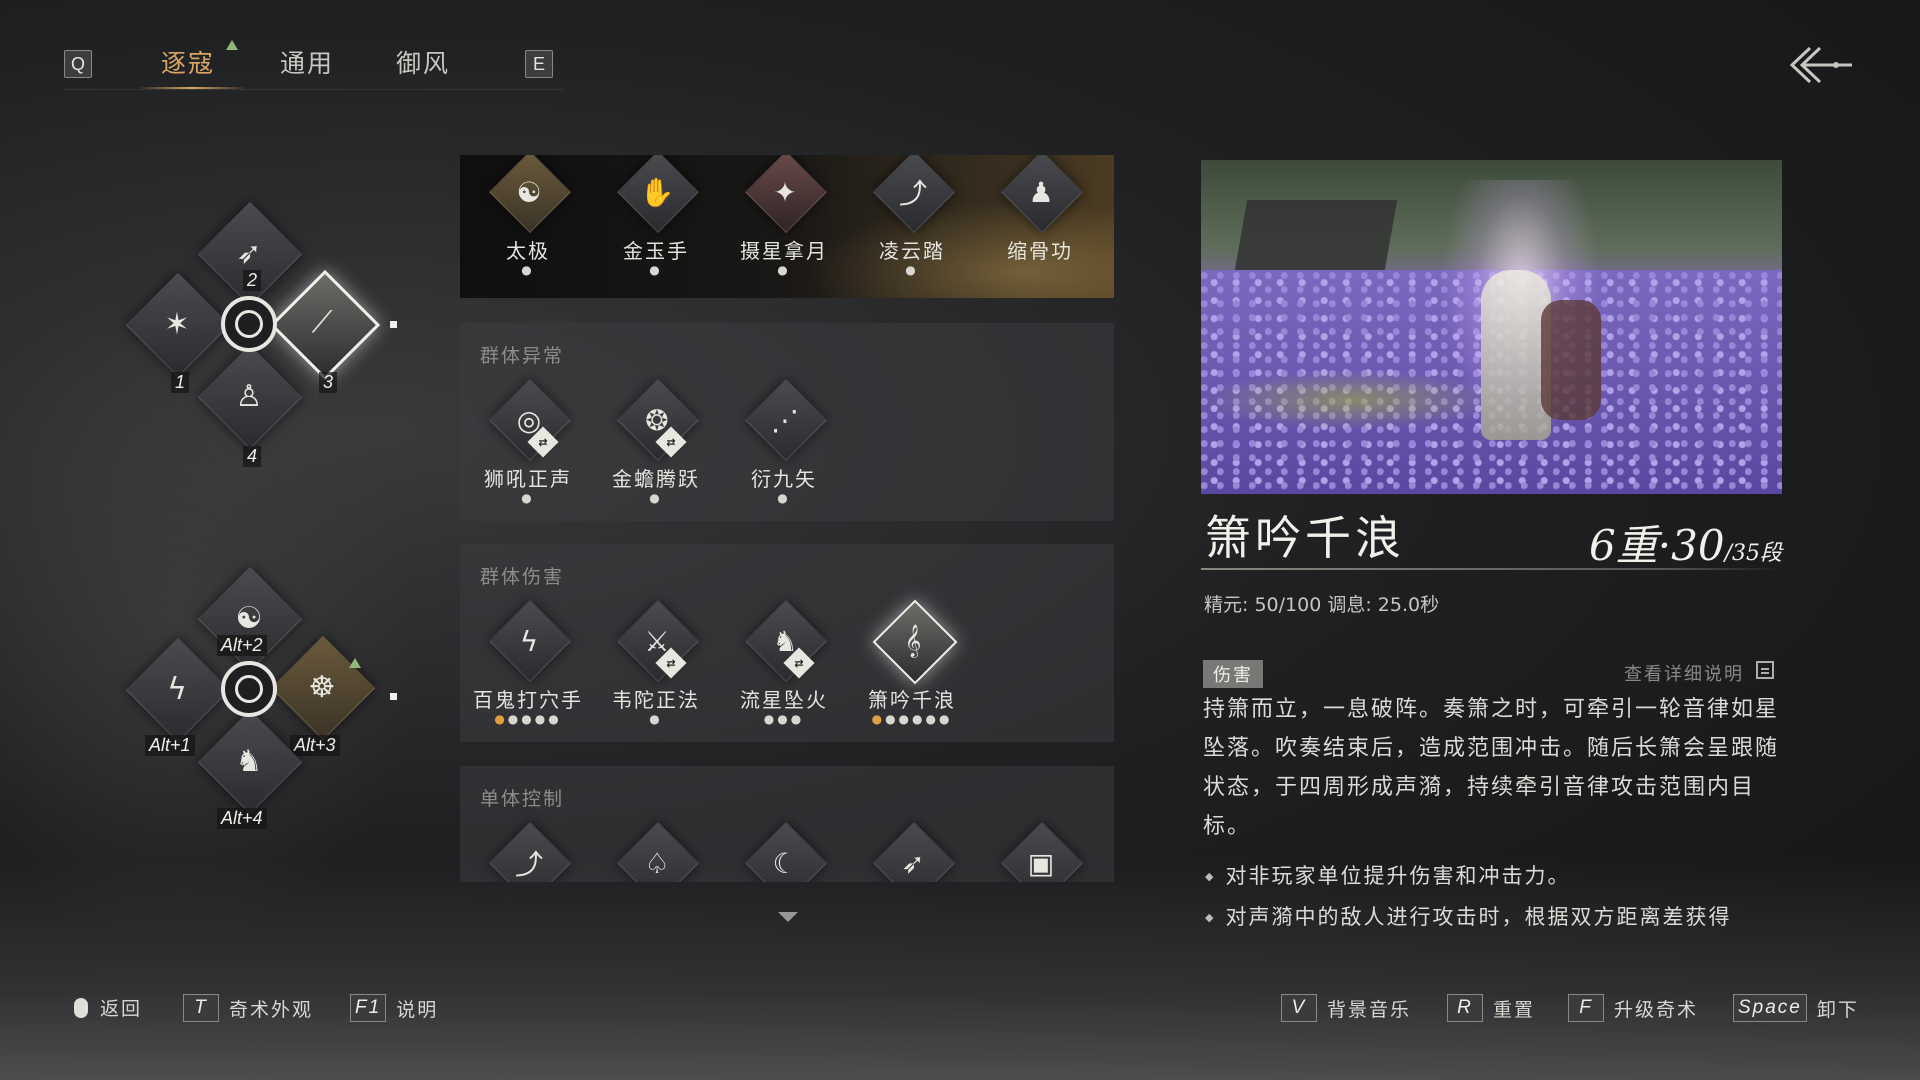  What do you see at coordinates (307, 62) in the screenshot?
I see `tab-tongyong: 通用` at bounding box center [307, 62].